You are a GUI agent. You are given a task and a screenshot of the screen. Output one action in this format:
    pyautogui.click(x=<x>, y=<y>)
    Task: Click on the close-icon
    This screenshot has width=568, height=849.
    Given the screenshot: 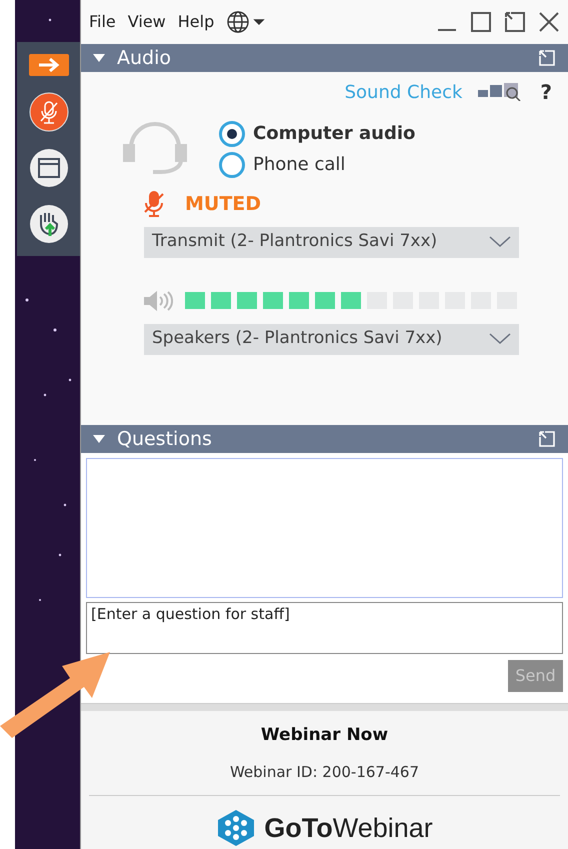 What is the action you would take?
    pyautogui.click(x=549, y=22)
    